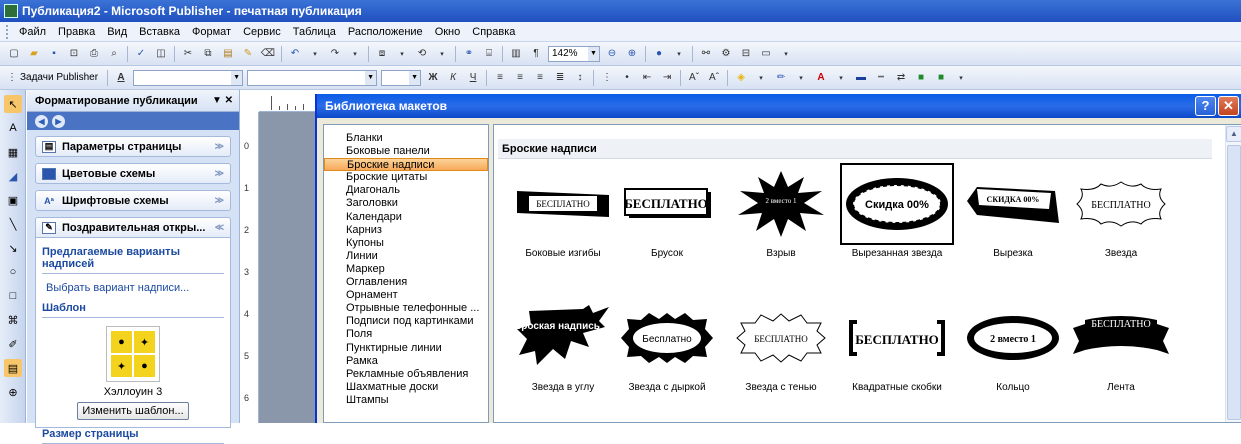 This screenshot has width=1241, height=444. What do you see at coordinates (779, 106) in the screenshot?
I see `dialog-title-bar: Библиотека макетов ? ✕` at bounding box center [779, 106].